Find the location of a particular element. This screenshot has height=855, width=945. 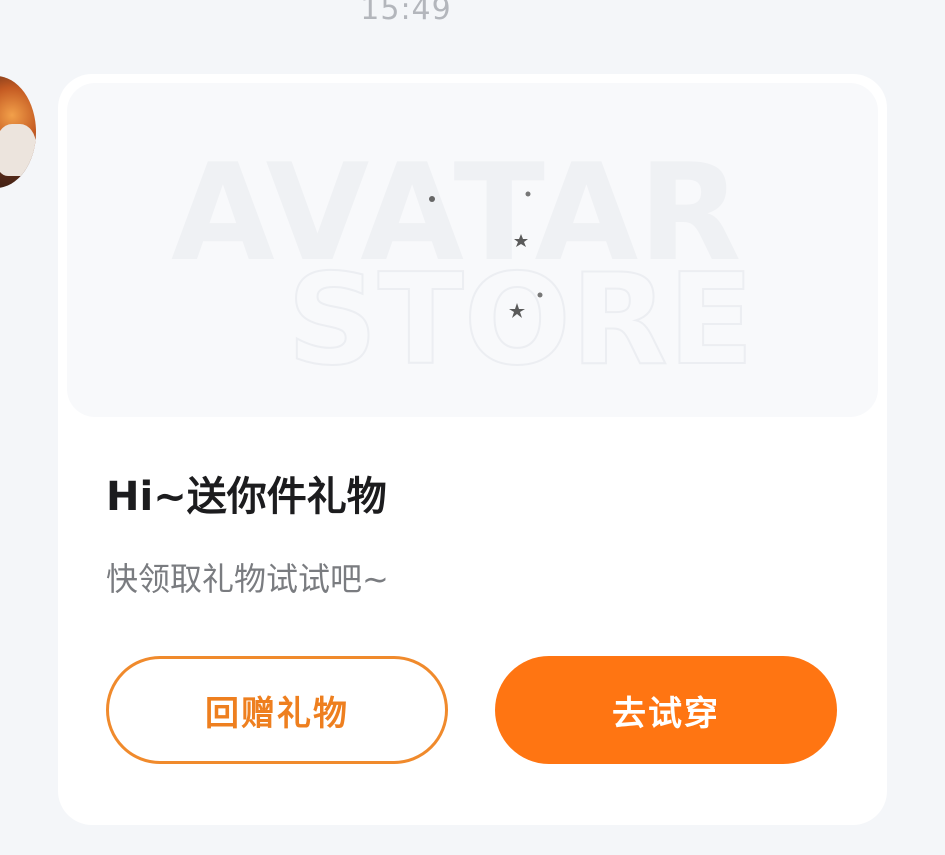

gift-subtitle: 快领取礼物试试吧~ is located at coordinates (247, 579).